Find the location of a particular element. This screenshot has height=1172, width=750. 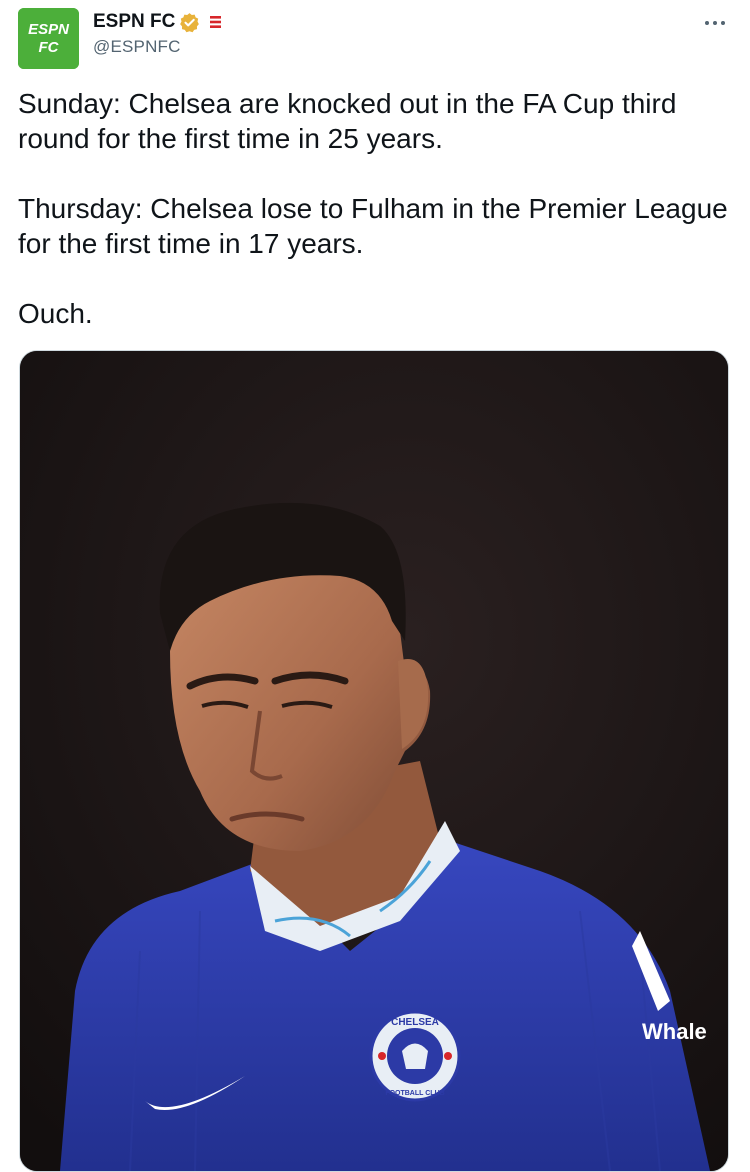

tweet-paragraph: Ouch. is located at coordinates (55, 313).